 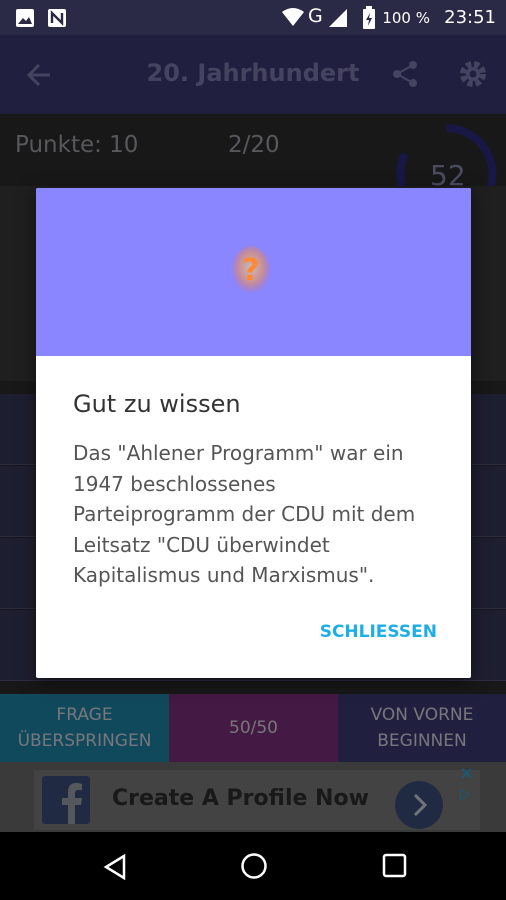 I want to click on system-nav-bar, so click(x=253, y=866).